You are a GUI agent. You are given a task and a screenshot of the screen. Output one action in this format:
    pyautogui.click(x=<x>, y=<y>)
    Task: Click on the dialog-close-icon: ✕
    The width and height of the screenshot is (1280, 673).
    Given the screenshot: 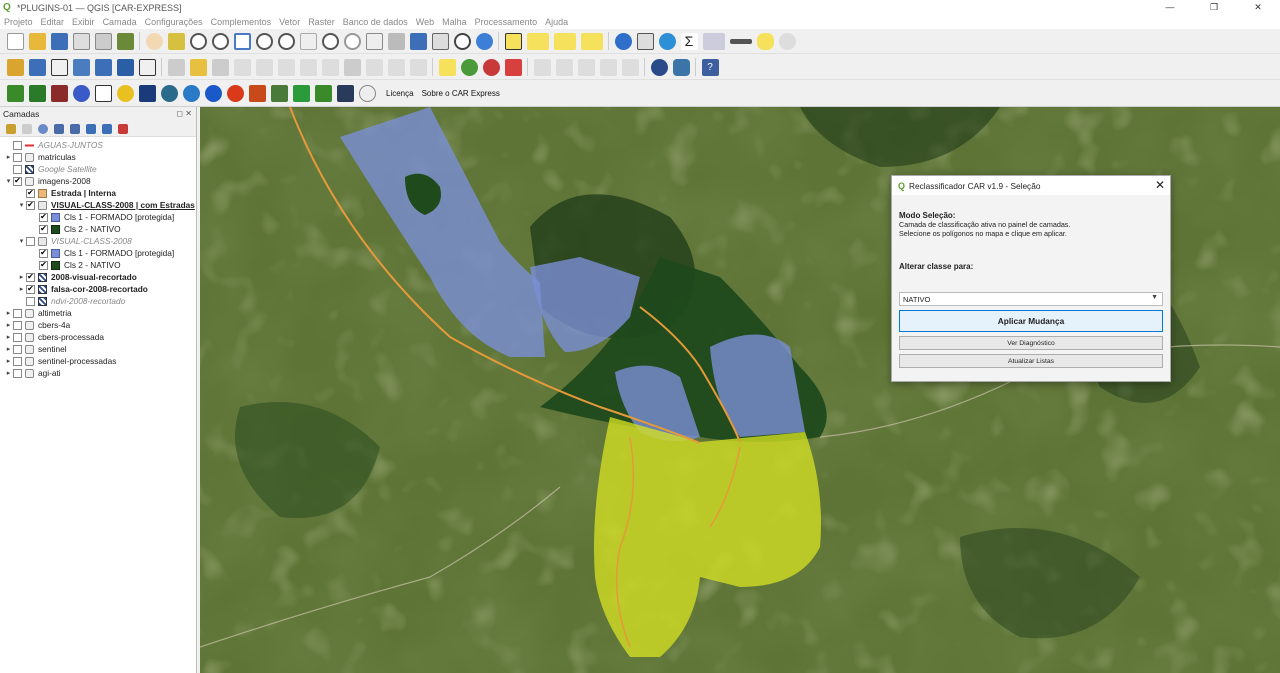 What is the action you would take?
    pyautogui.click(x=1160, y=185)
    